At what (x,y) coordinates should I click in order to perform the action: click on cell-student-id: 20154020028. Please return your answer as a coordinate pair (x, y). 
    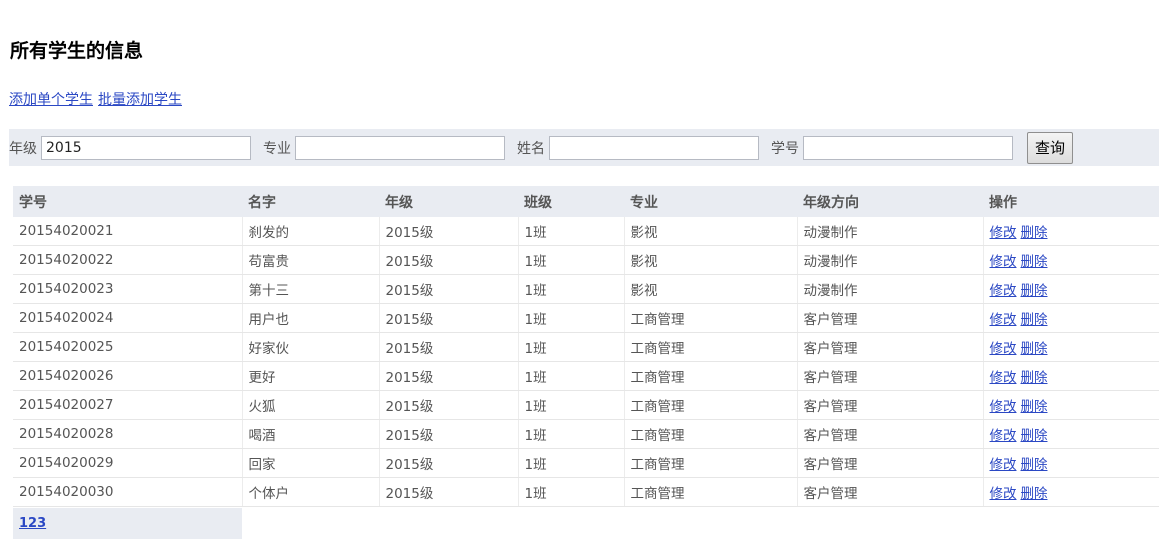
    Looking at the image, I should click on (128, 434).